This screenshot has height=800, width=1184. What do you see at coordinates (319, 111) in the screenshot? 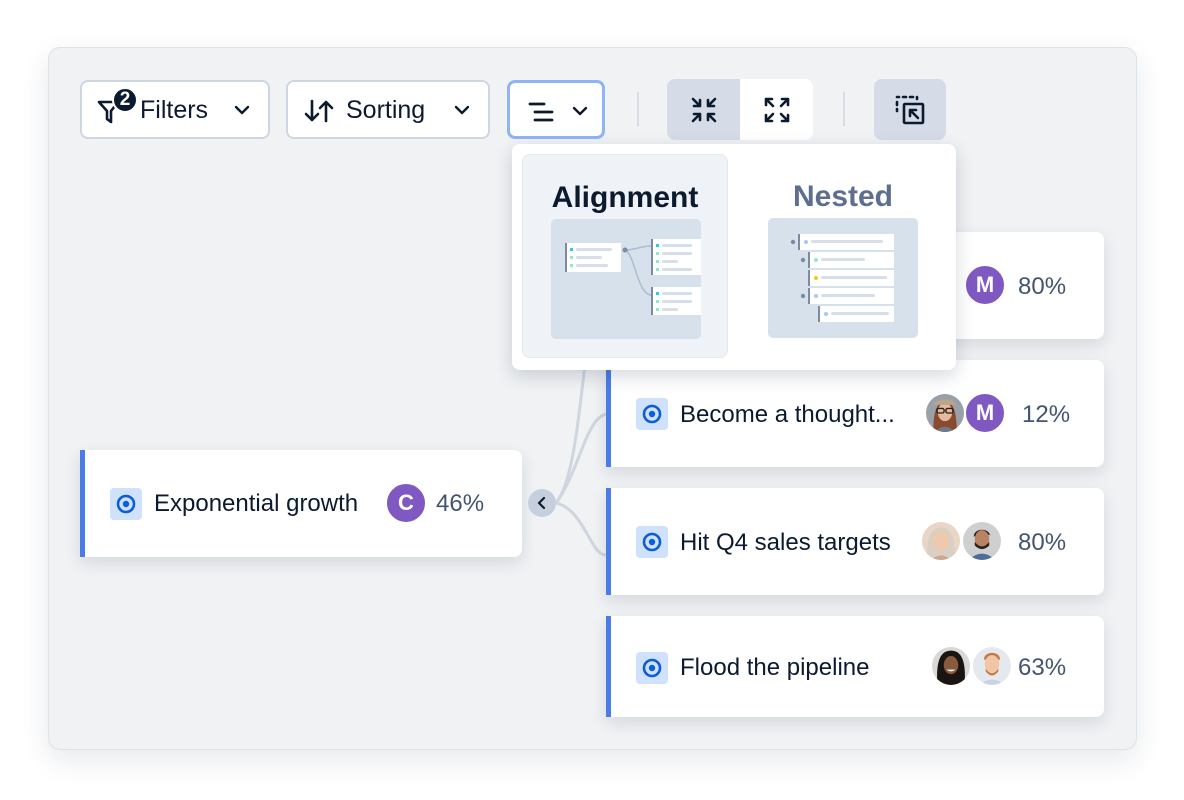
I see `sort-arrows-icon` at bounding box center [319, 111].